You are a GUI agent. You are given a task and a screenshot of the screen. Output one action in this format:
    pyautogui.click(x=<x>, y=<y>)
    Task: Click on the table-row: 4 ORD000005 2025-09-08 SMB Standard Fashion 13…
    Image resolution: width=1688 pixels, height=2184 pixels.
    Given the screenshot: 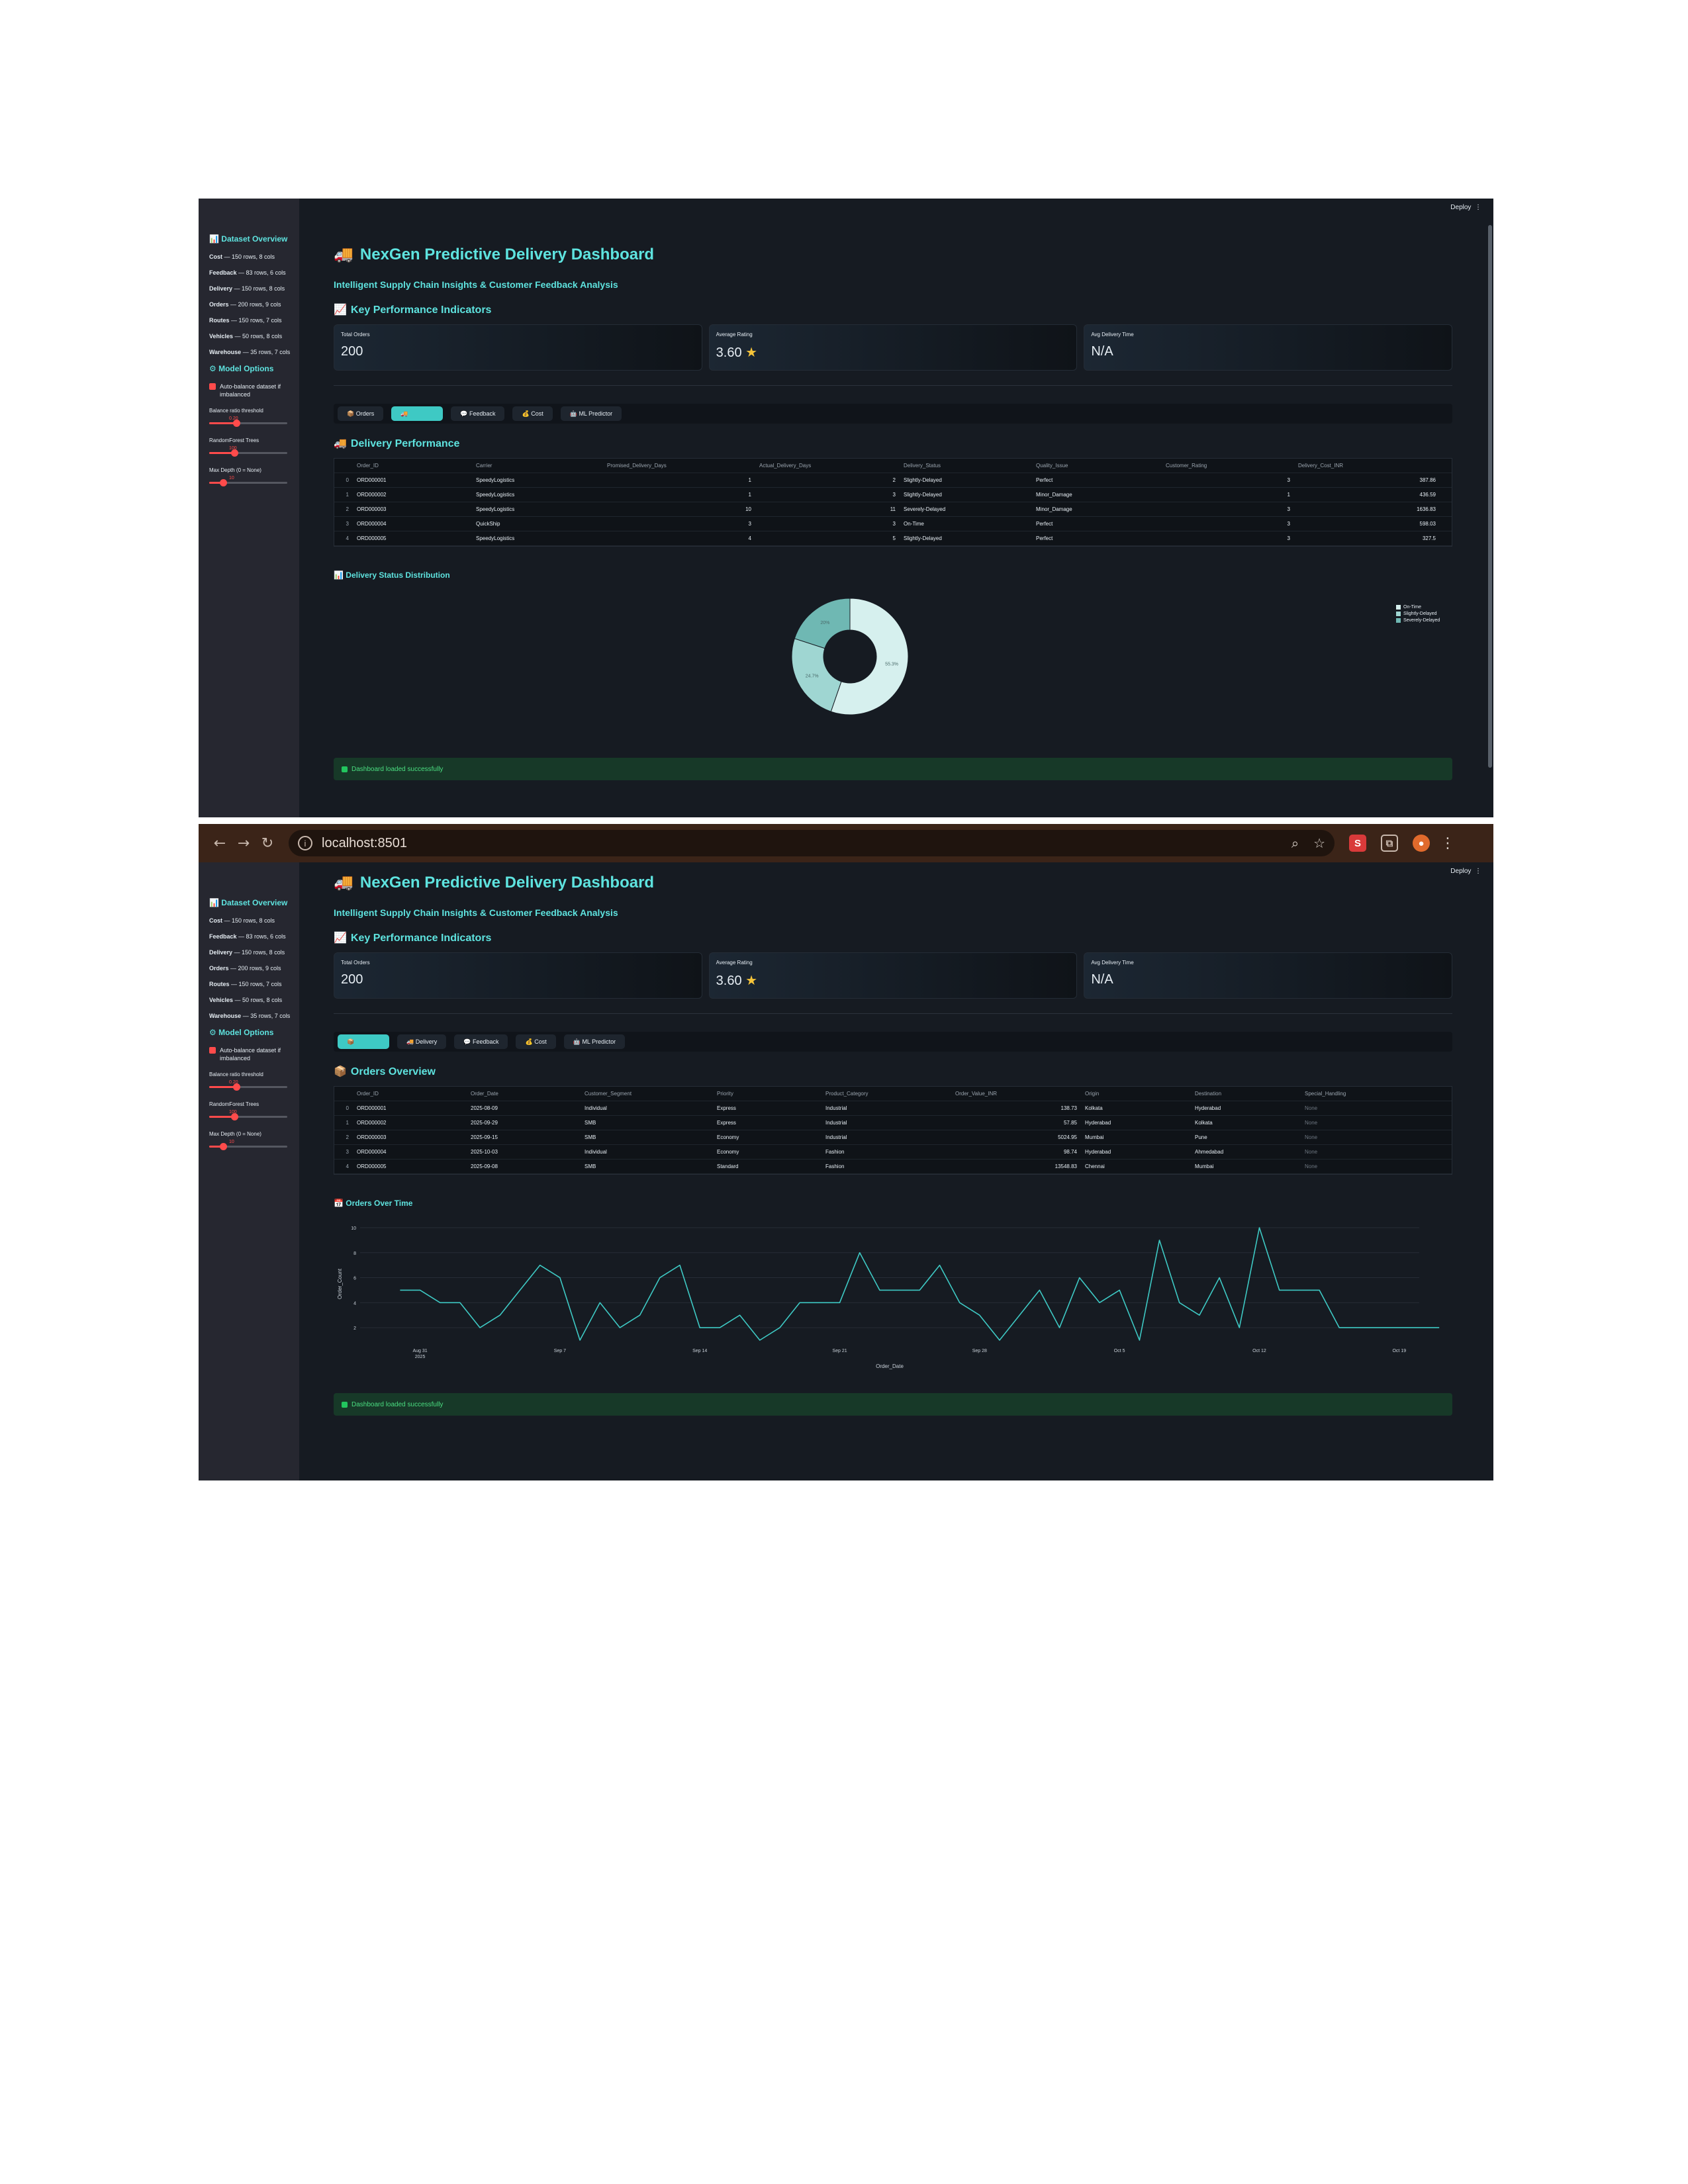 What is the action you would take?
    pyautogui.click(x=893, y=1167)
    